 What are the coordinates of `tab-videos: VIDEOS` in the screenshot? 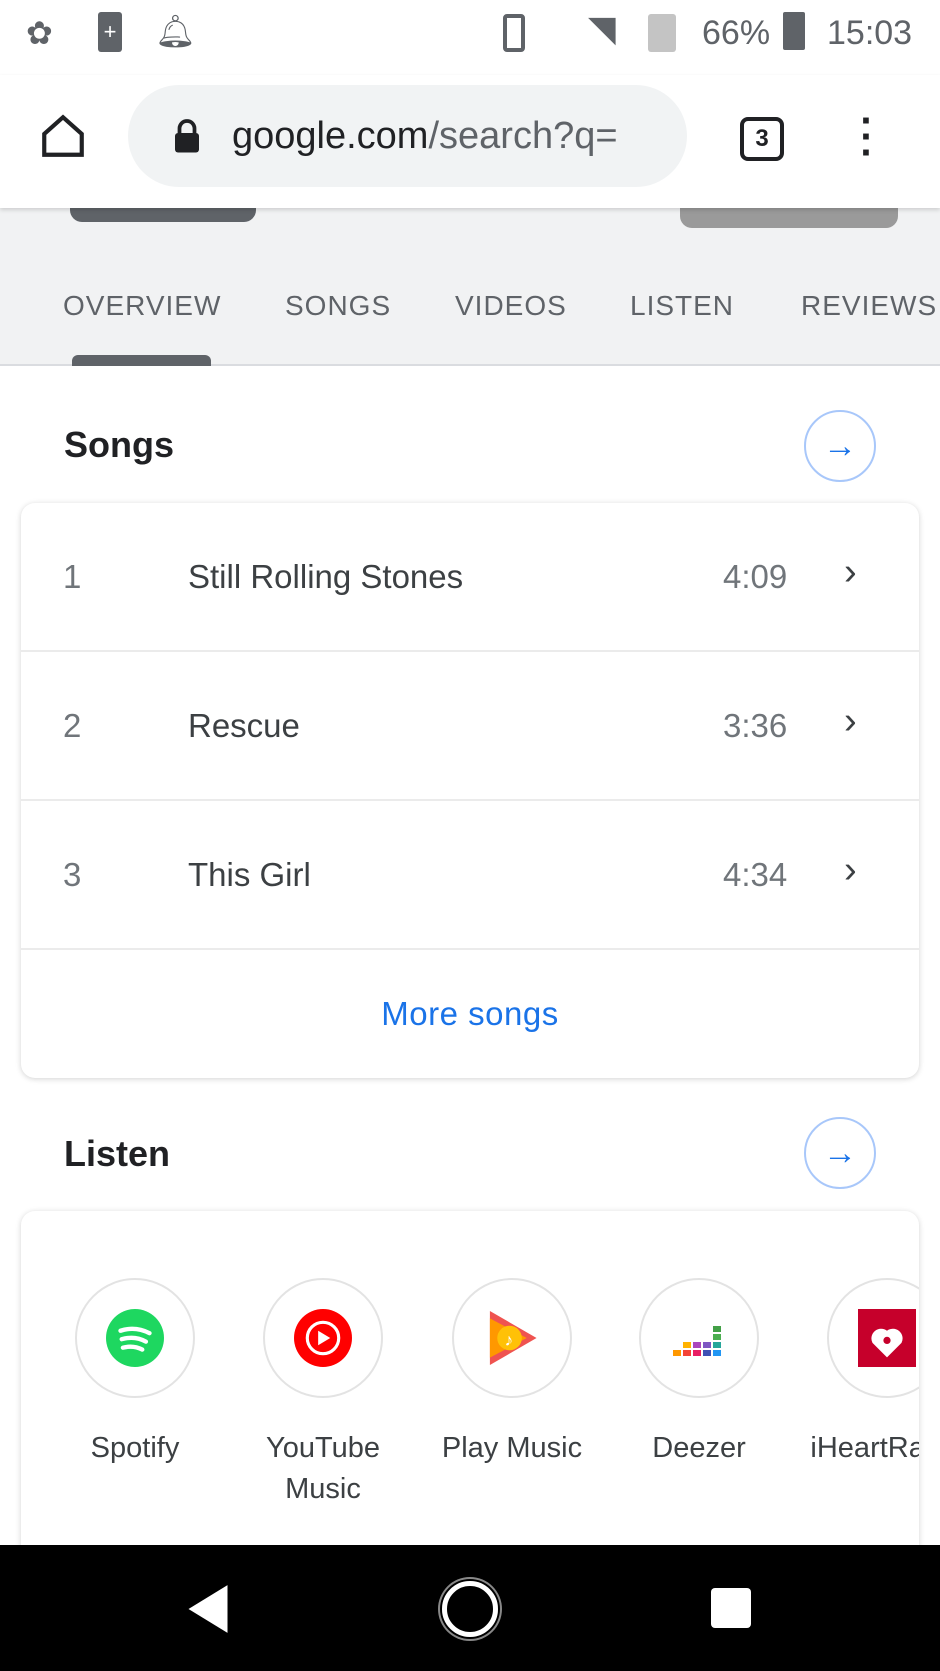 It's located at (511, 306).